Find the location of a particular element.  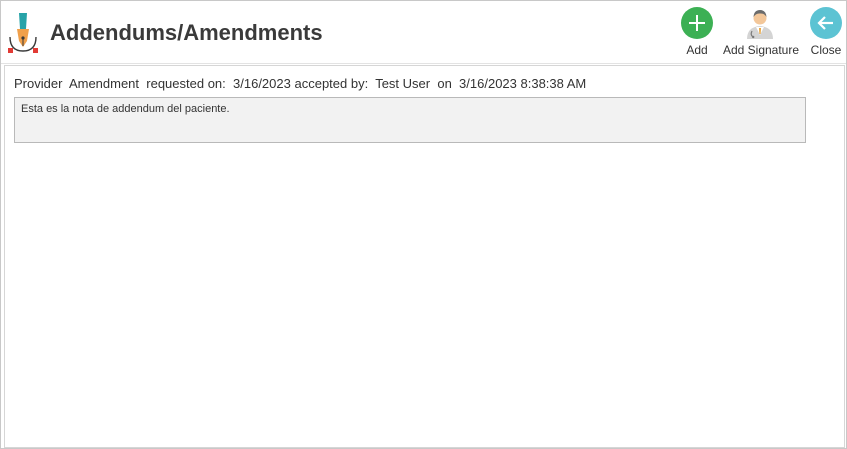

add-signature-button: Add Signature is located at coordinates (761, 33).